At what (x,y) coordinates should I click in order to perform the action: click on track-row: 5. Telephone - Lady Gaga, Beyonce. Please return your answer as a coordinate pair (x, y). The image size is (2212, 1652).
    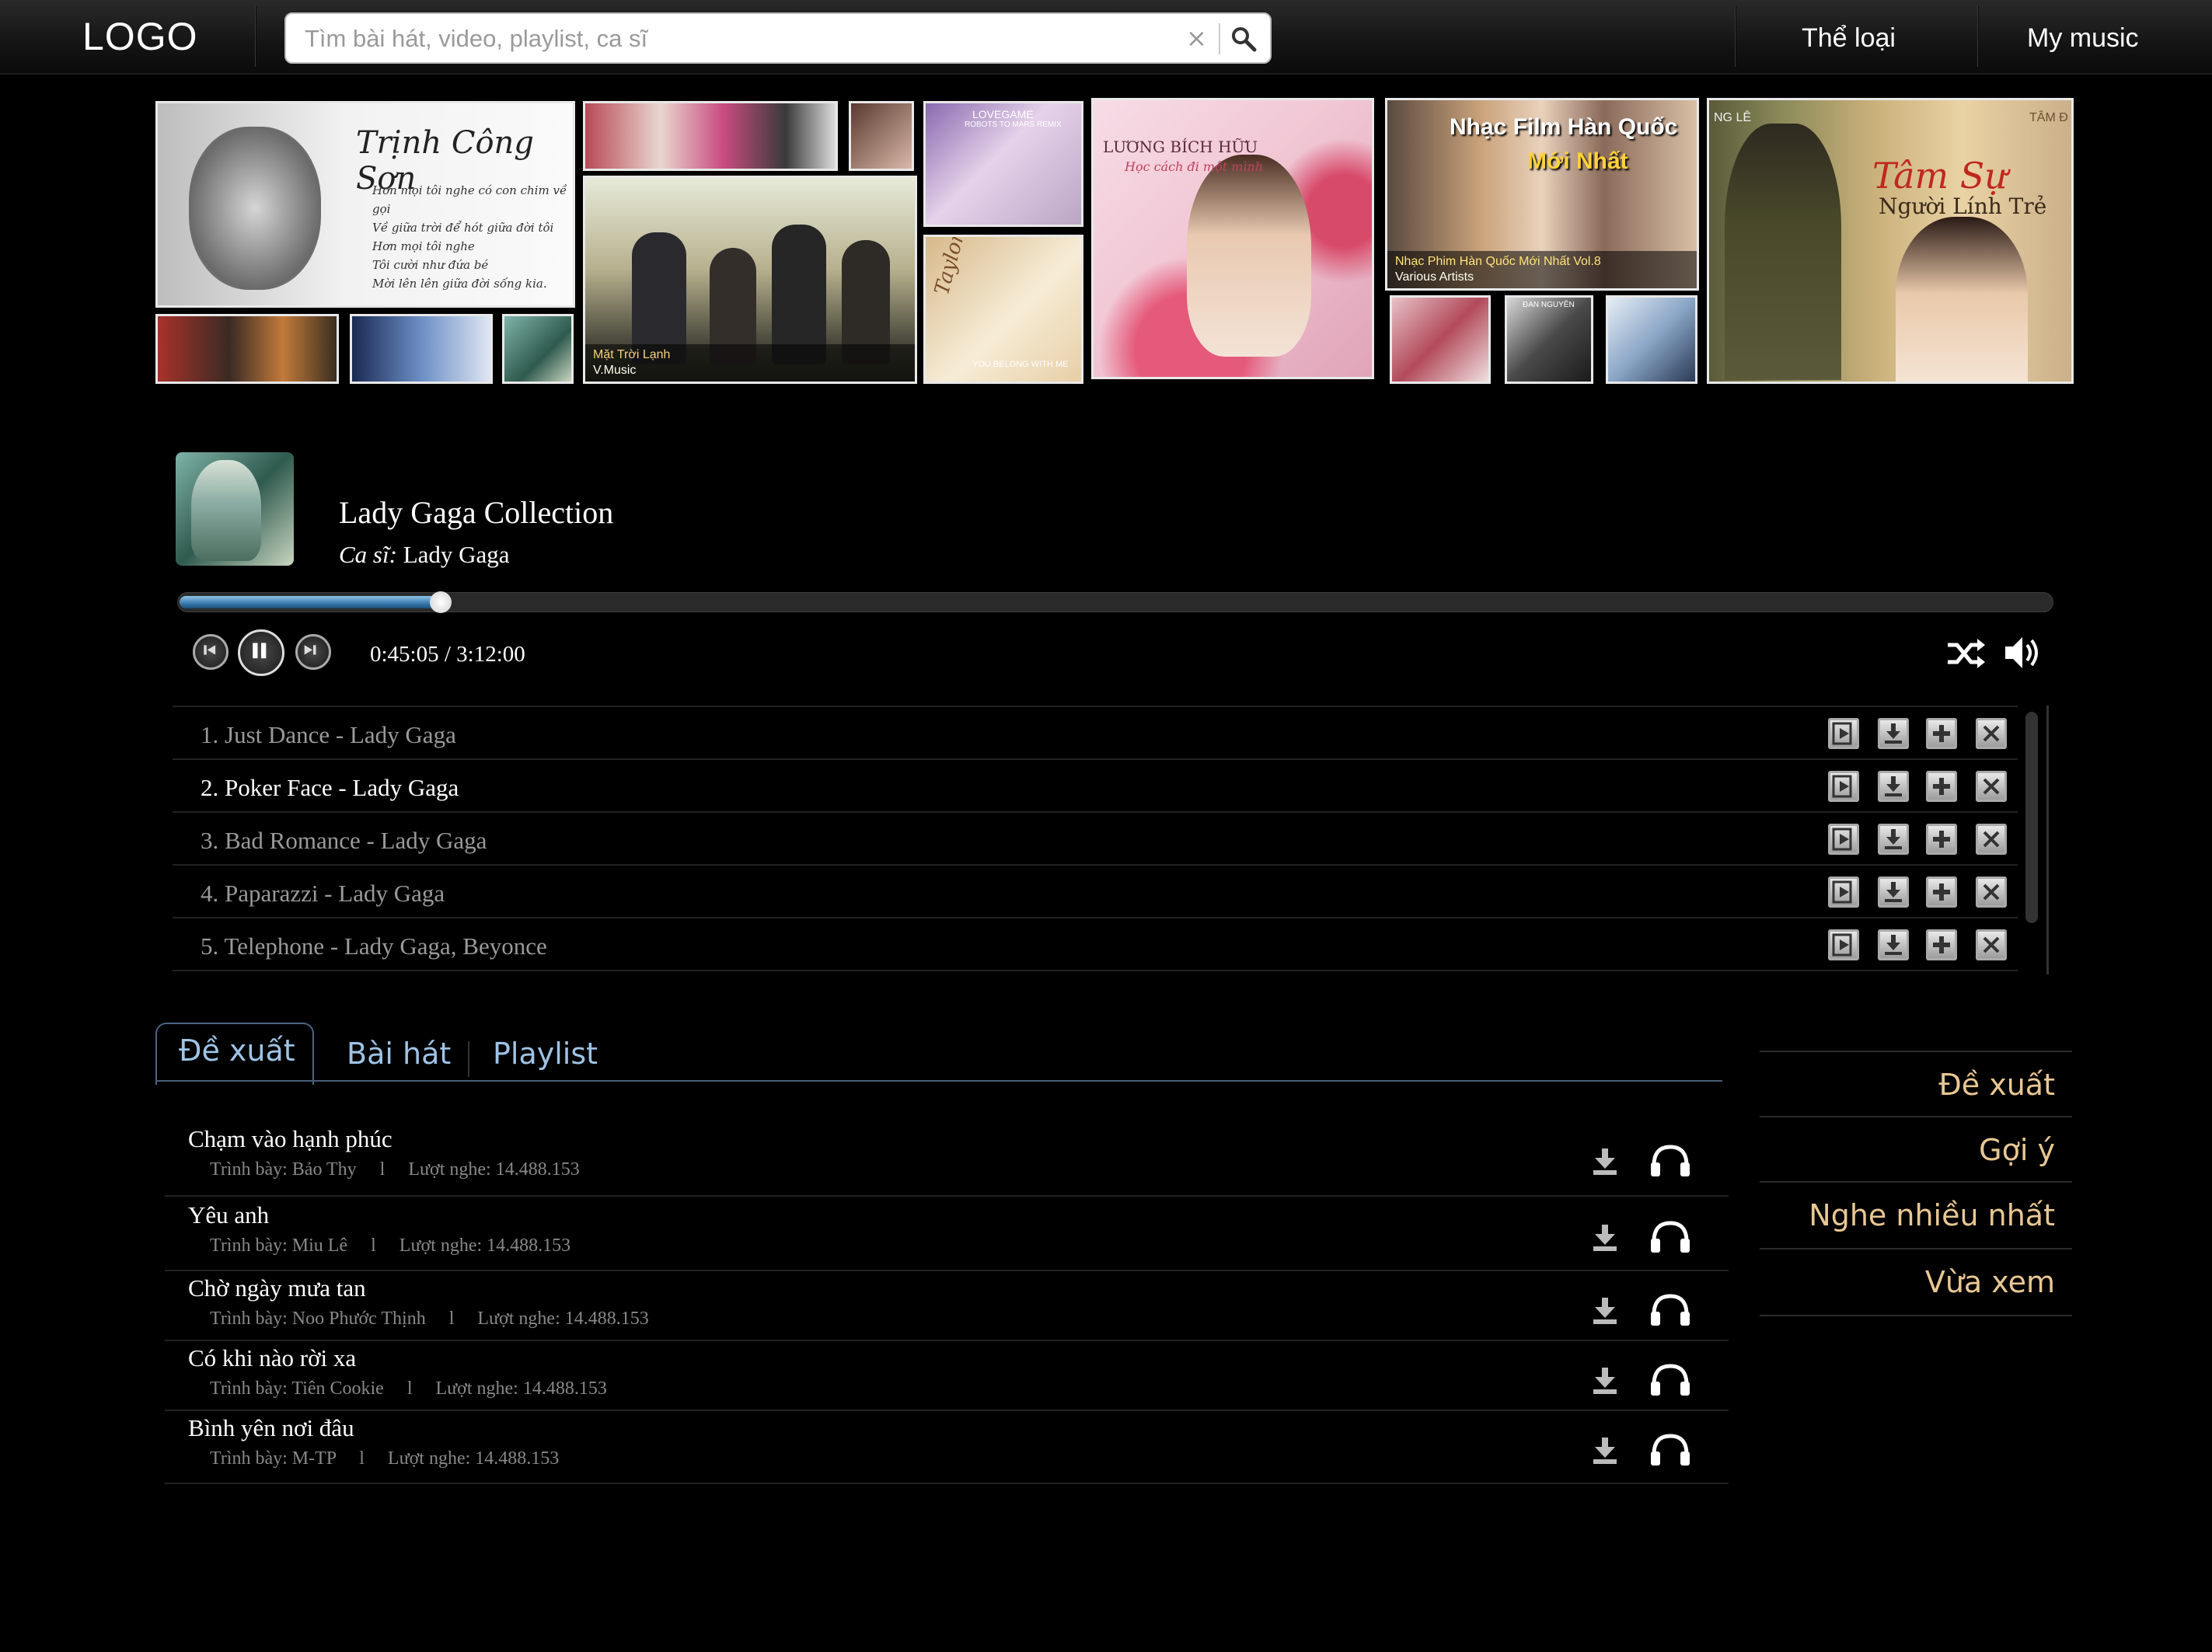
    Looking at the image, I should click on (1095, 943).